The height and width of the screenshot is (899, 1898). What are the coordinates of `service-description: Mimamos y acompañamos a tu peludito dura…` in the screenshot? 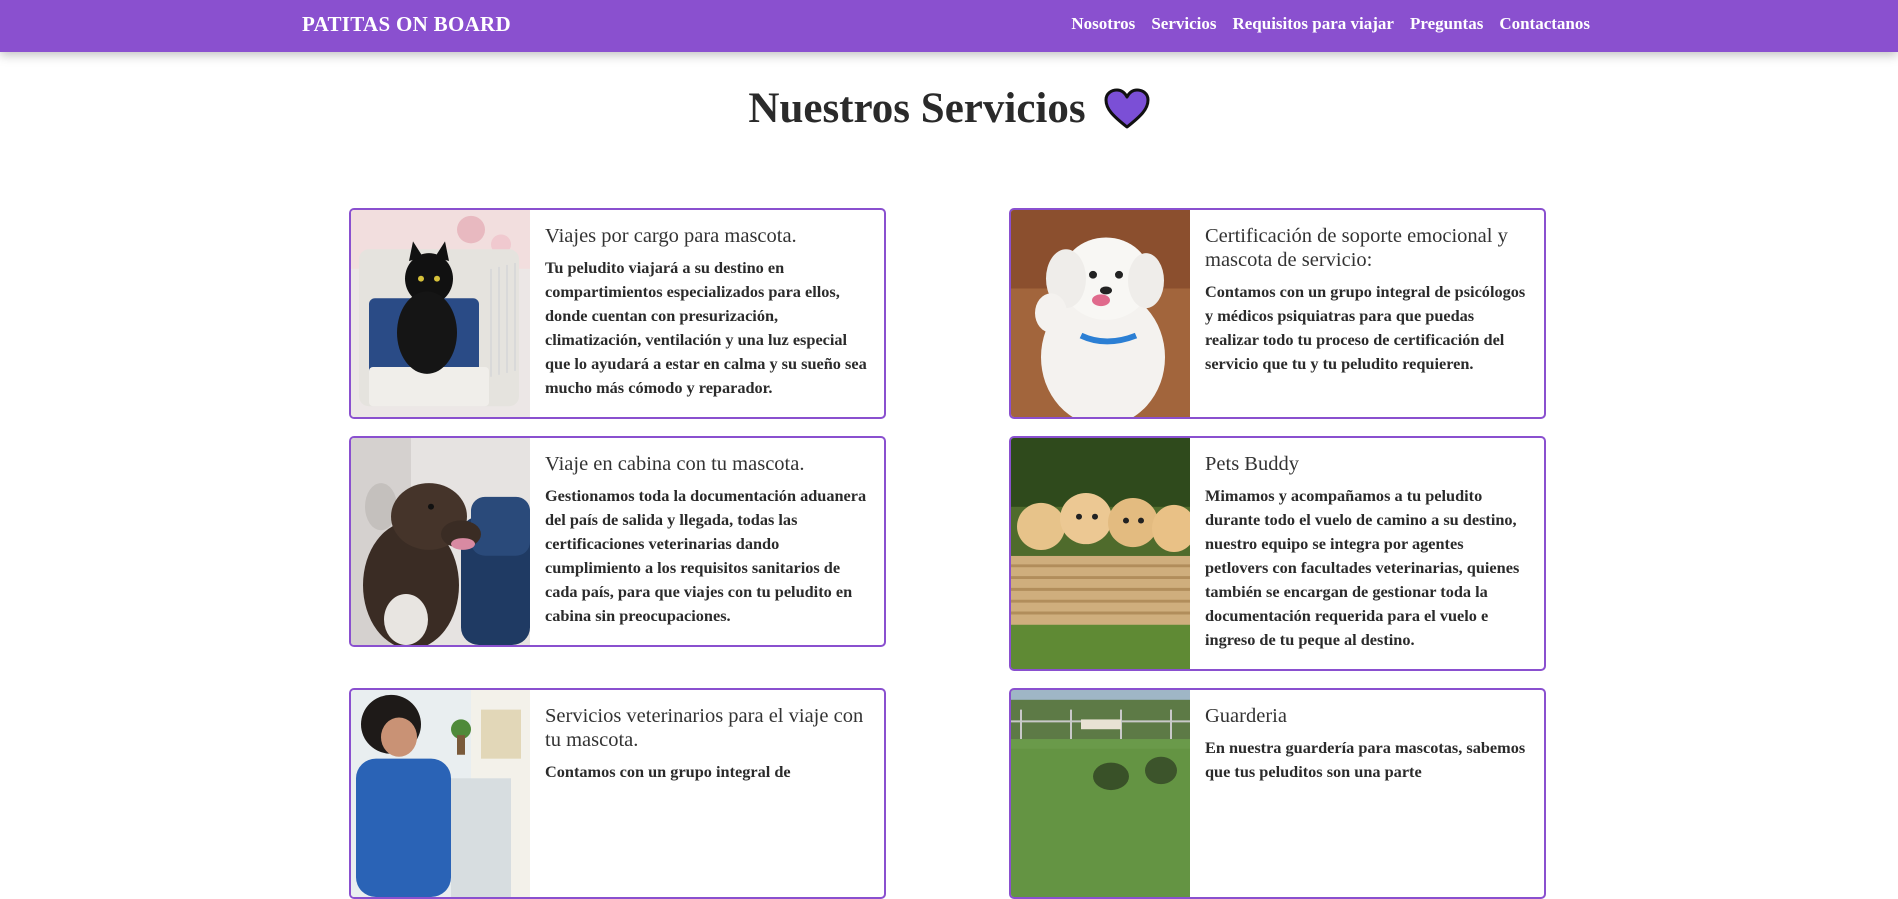 It's located at (1362, 567).